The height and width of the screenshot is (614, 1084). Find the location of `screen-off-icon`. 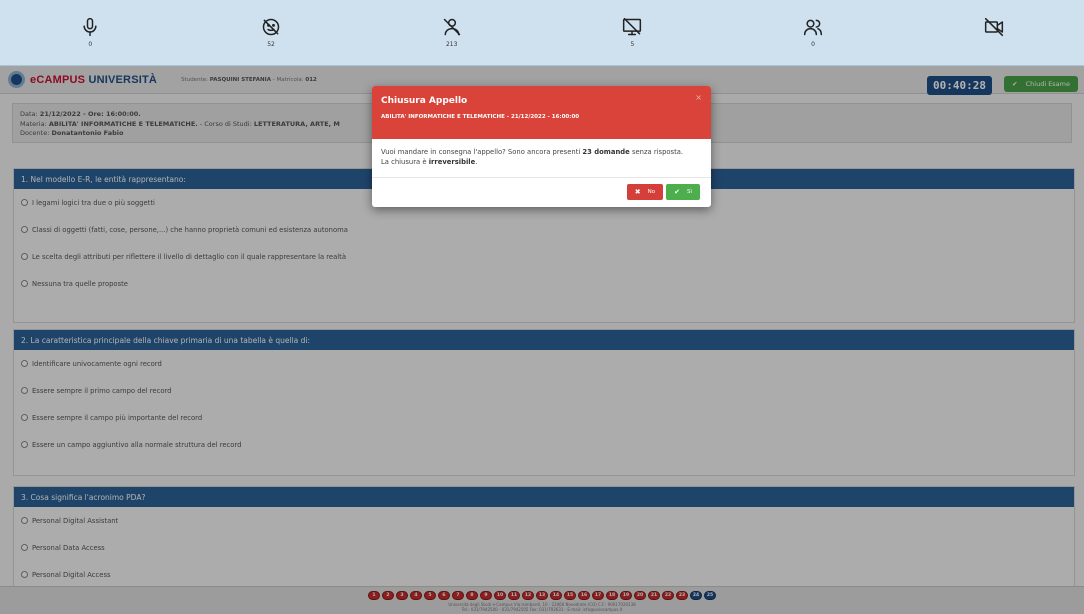

screen-off-icon is located at coordinates (632, 26).